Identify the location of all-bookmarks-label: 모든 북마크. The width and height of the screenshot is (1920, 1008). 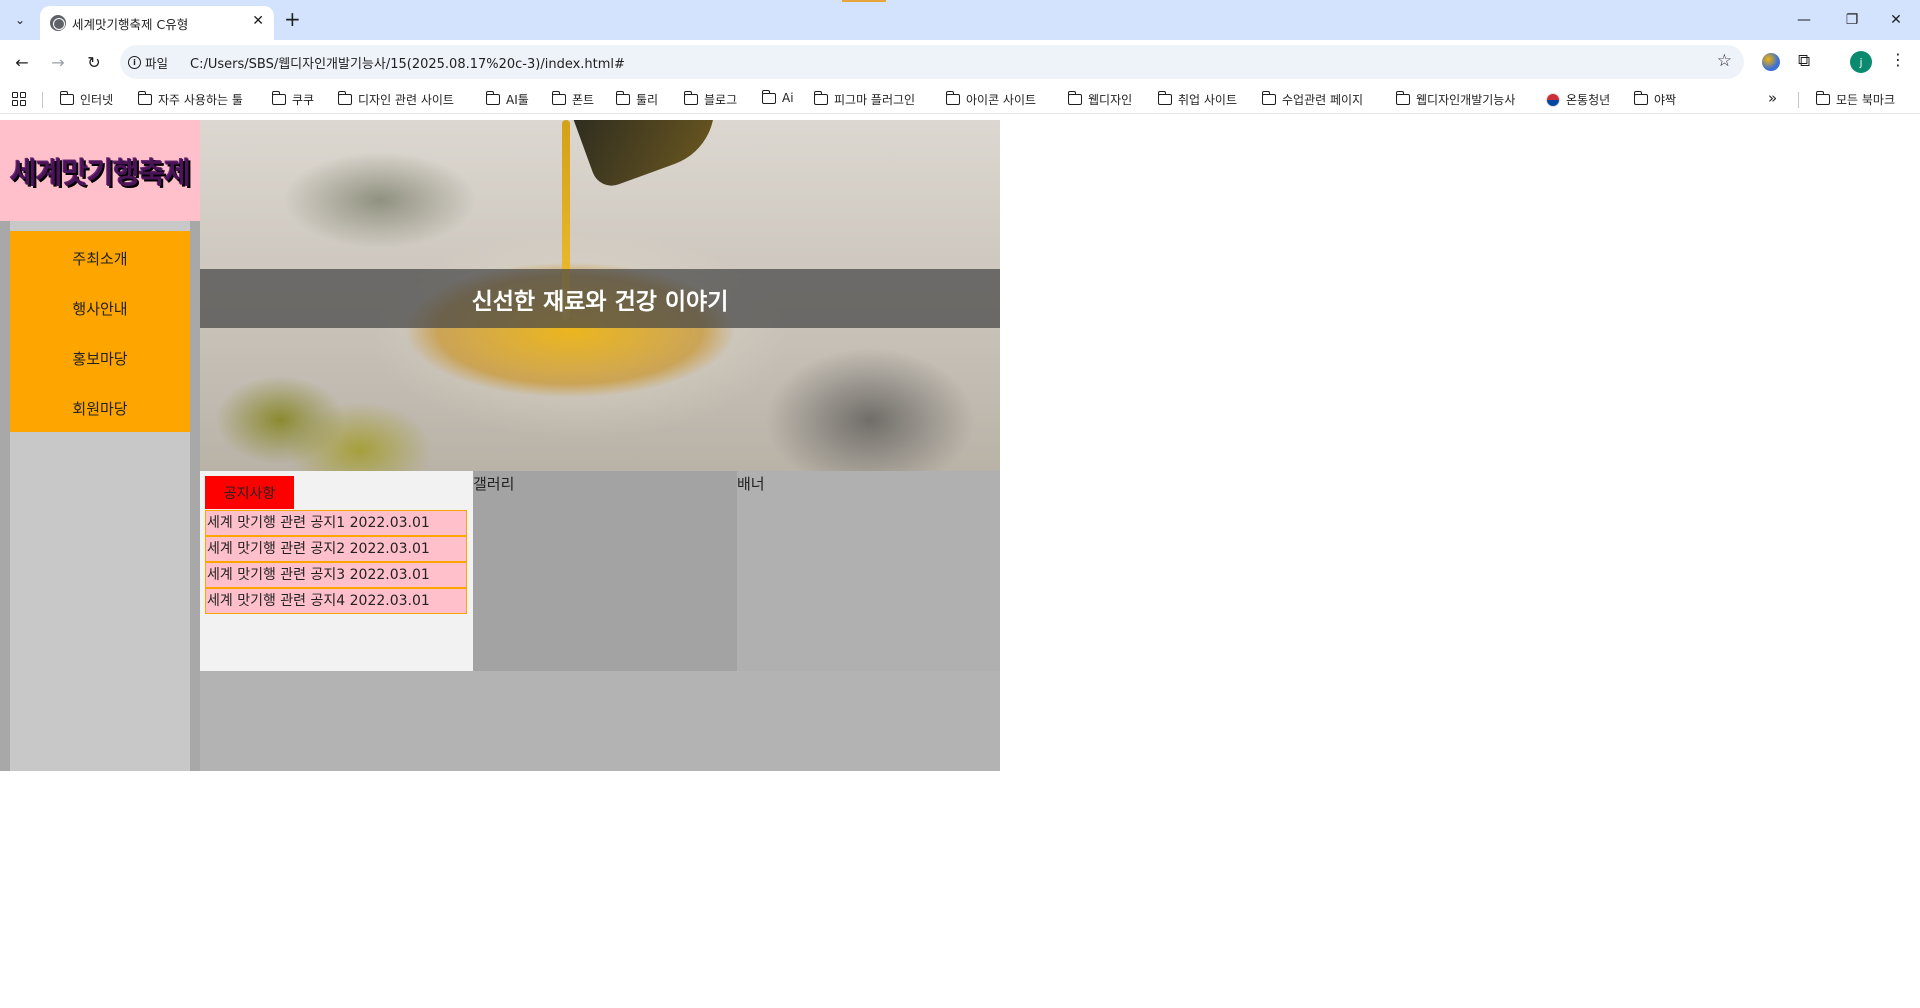
(1866, 100).